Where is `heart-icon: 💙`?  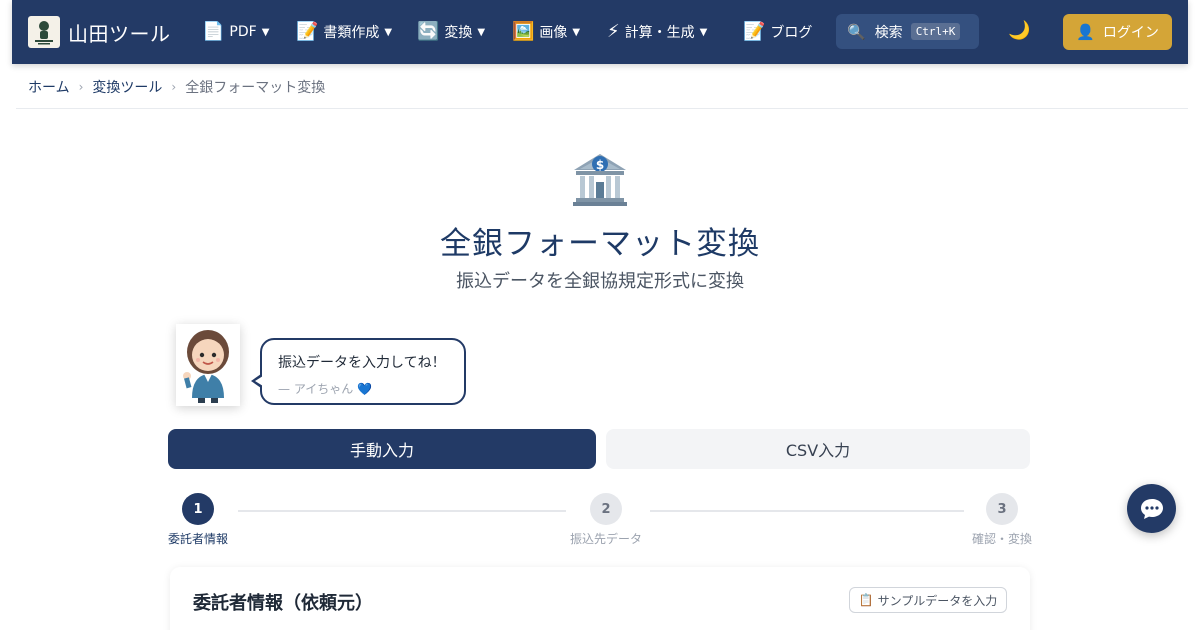
heart-icon: 💙 is located at coordinates (364, 389).